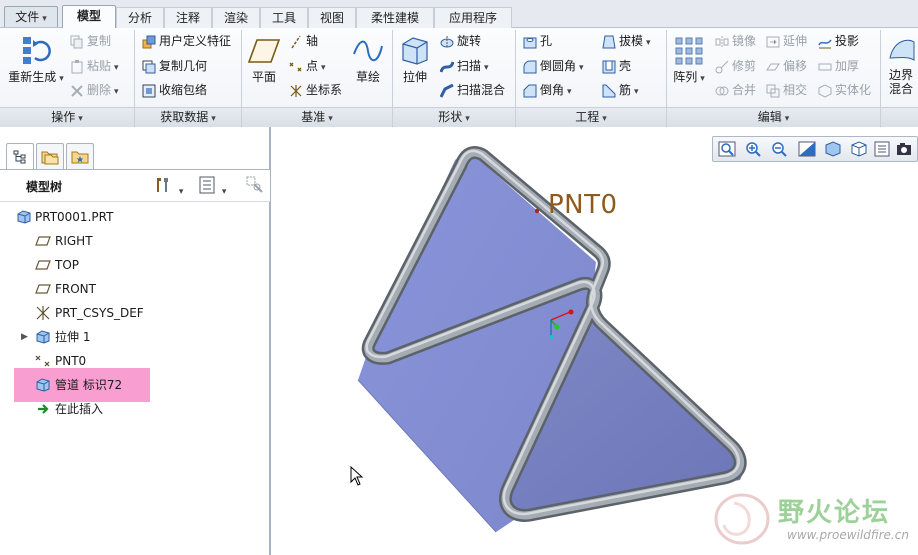 This screenshot has height=555, width=918. I want to click on shrinkwrap-button: 收缩包络, so click(174, 90).